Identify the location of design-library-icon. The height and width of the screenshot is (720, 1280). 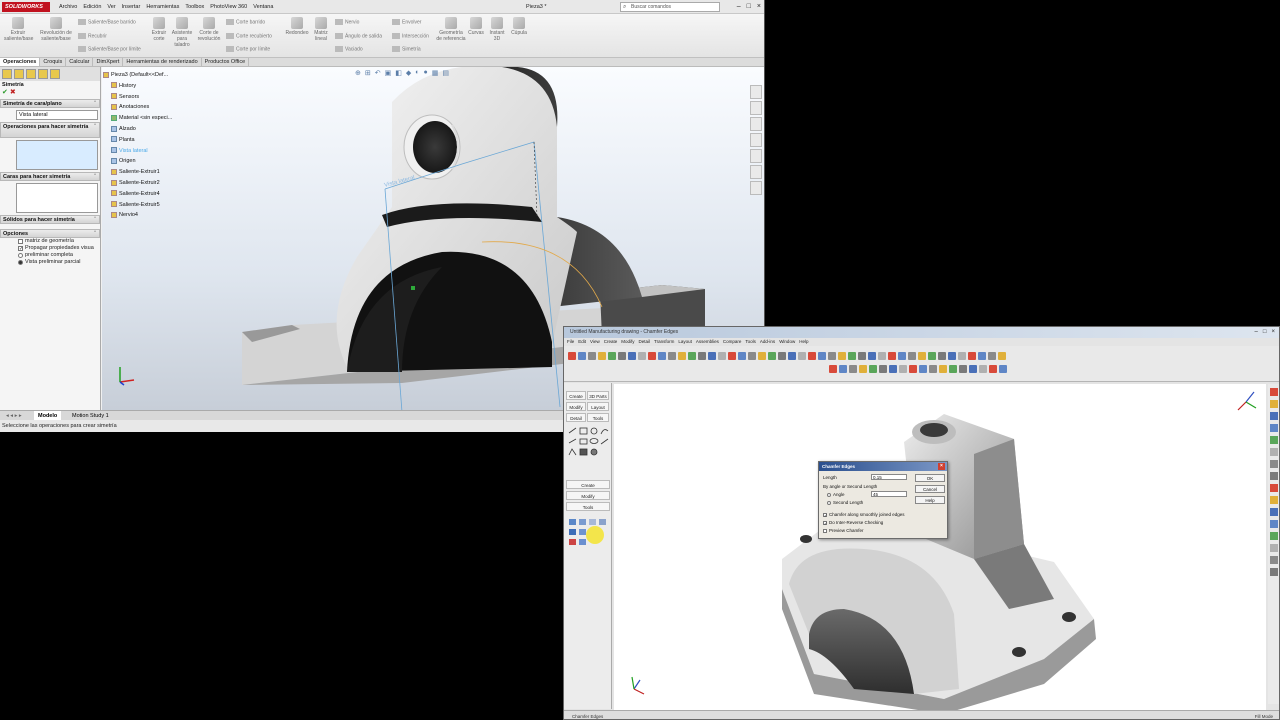
(756, 108).